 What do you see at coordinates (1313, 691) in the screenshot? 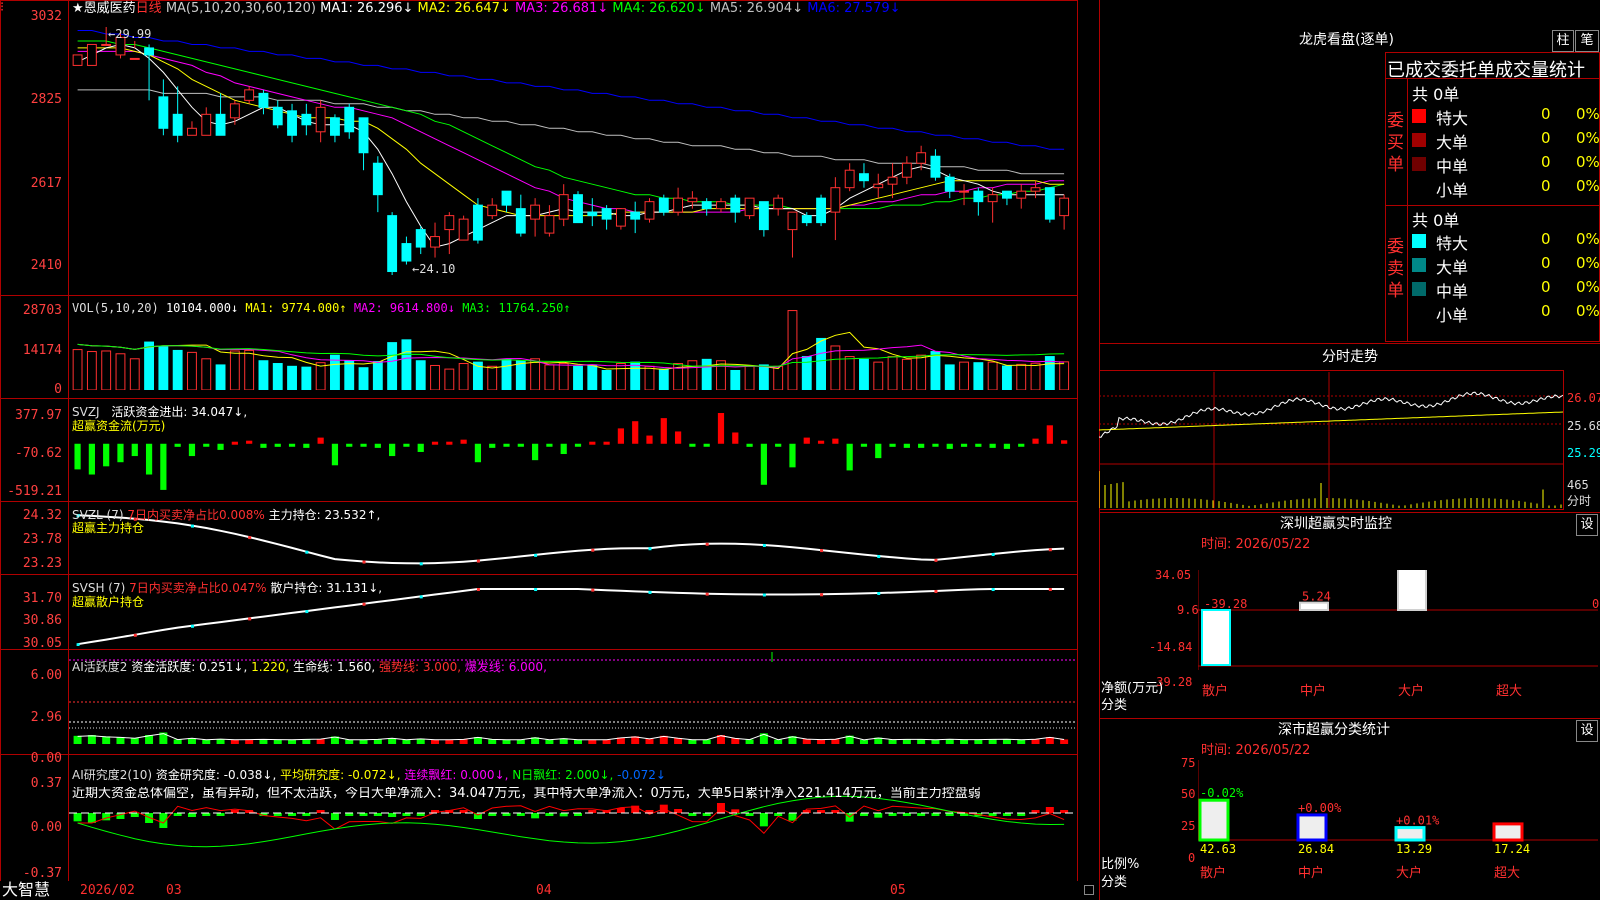
I see `sz-category: 中户` at bounding box center [1313, 691].